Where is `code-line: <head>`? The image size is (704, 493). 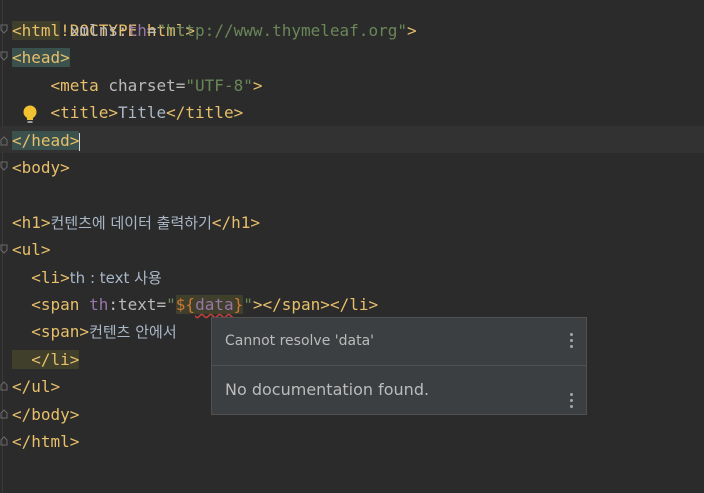 code-line: <head> is located at coordinates (41, 57).